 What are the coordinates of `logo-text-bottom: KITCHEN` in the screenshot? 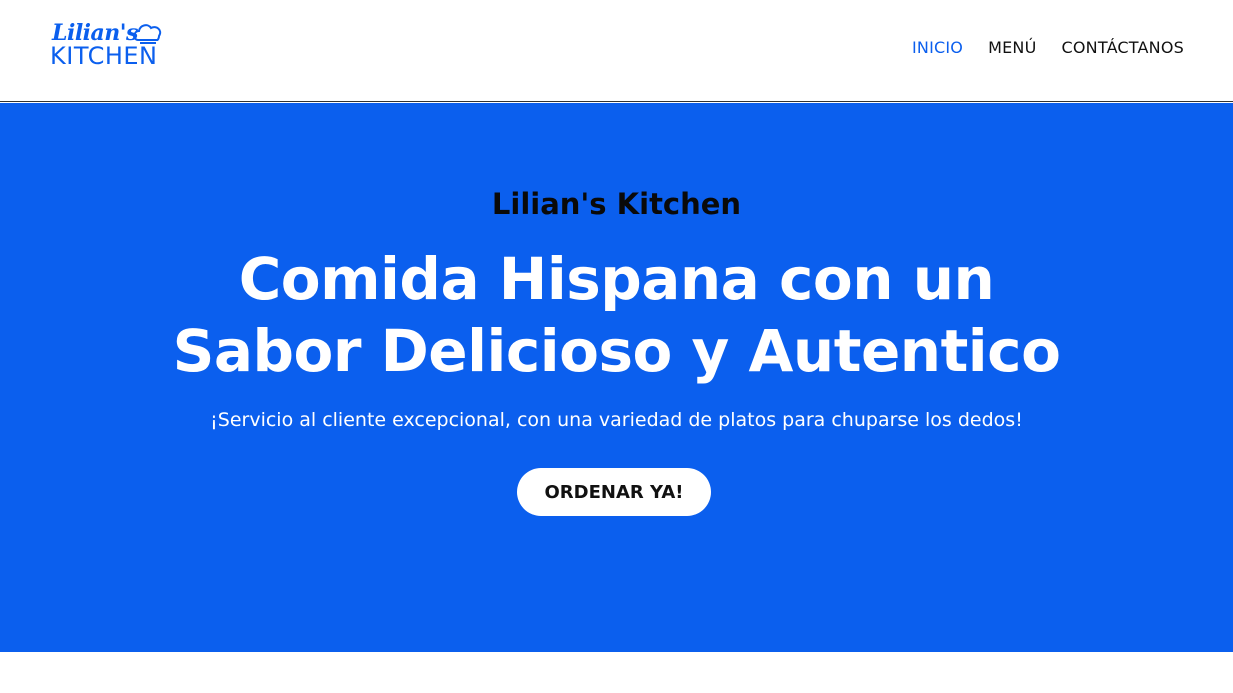 It's located at (104, 56).